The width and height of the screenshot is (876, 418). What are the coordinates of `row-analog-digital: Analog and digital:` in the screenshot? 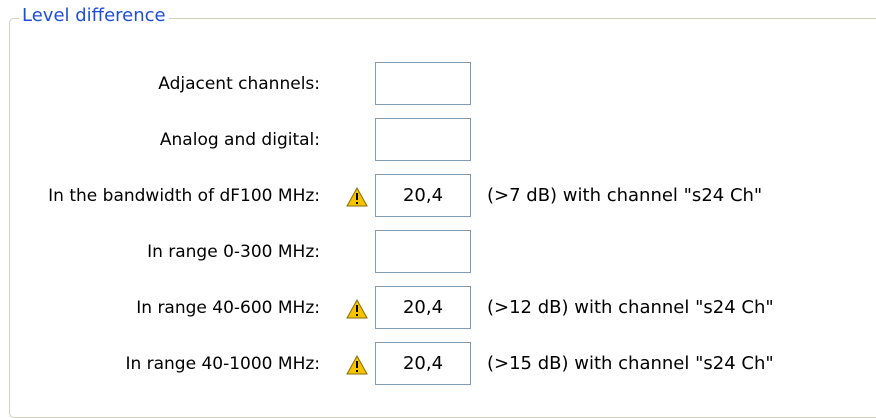 It's located at (438, 140).